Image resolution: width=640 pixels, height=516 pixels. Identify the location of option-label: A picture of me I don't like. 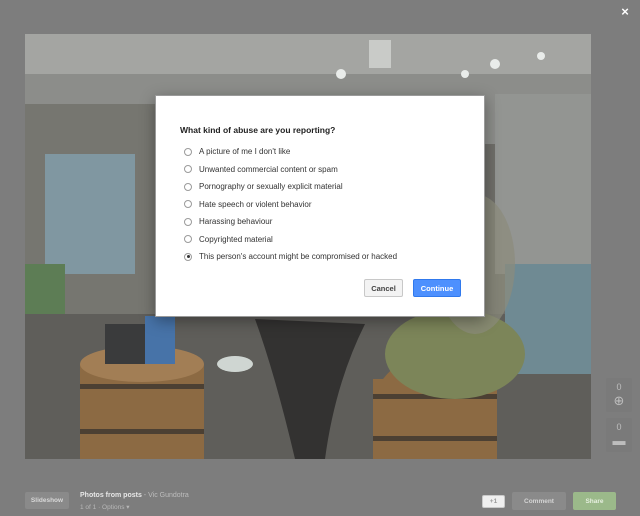
(245, 152).